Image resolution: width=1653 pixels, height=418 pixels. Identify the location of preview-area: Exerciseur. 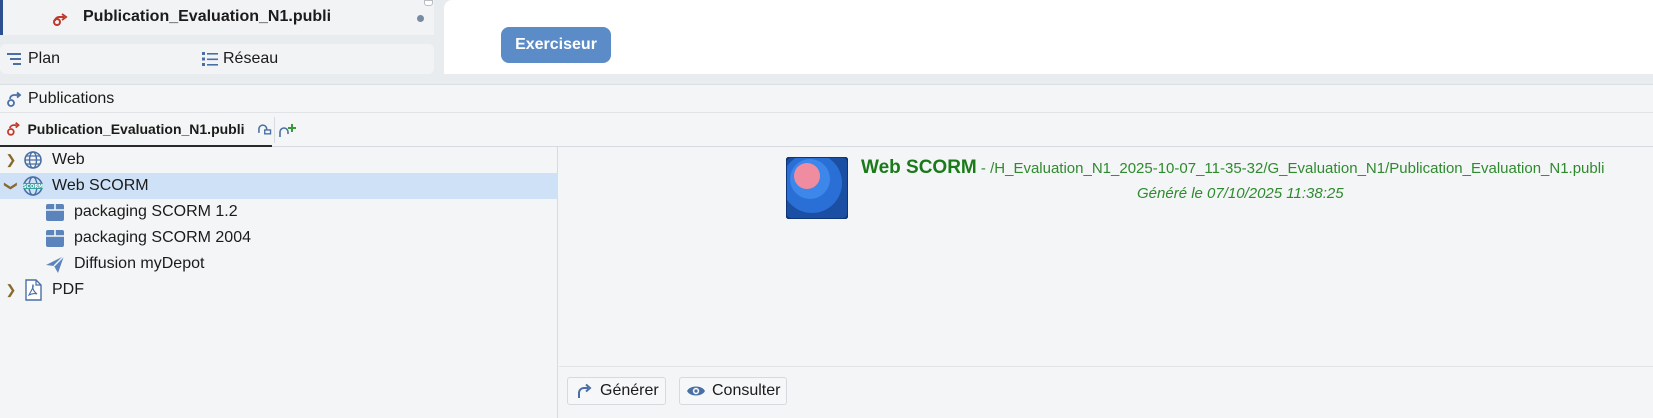
(1048, 37).